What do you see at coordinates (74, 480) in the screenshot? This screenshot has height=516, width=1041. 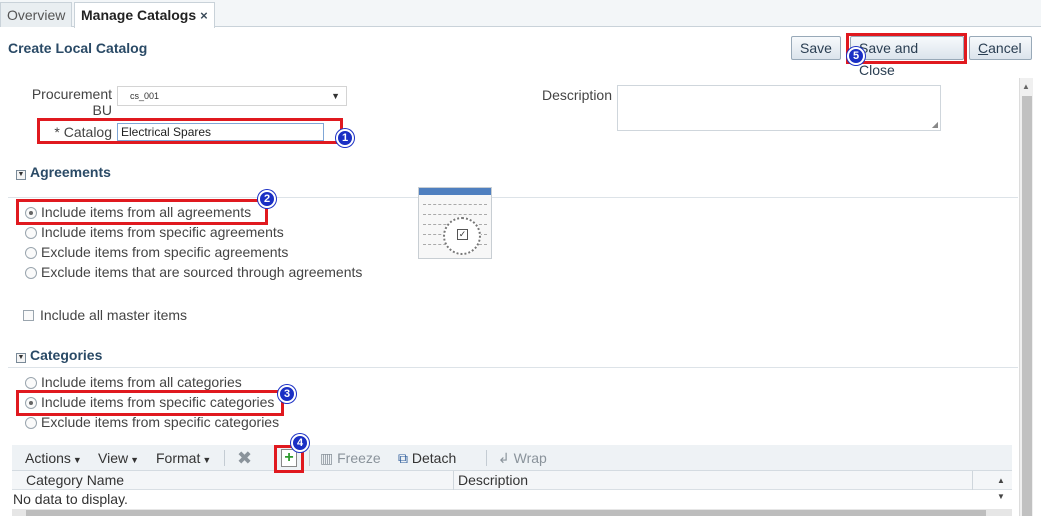 I see `column-header-category-name: Category Name` at bounding box center [74, 480].